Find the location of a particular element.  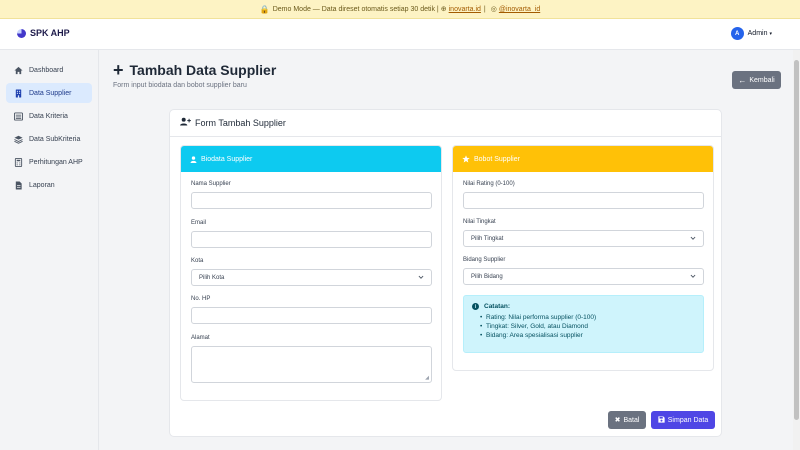

nilai-tingkat-select-value: Pilih Tingkat is located at coordinates (487, 238).